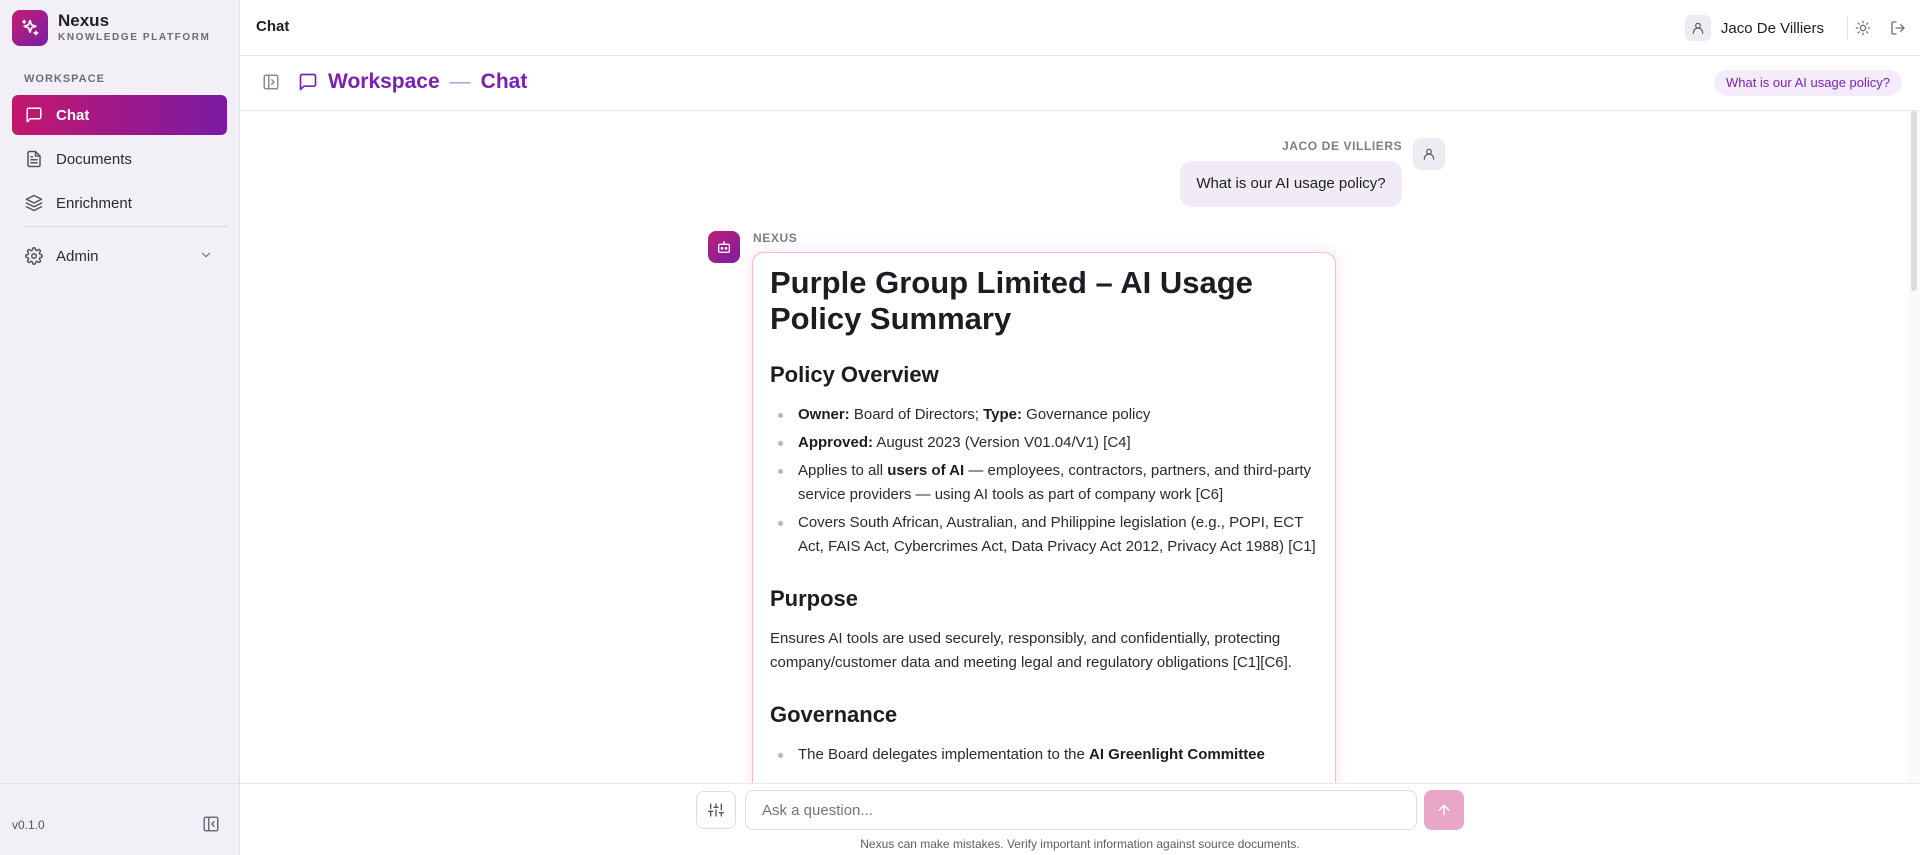  Describe the element at coordinates (504, 81) in the screenshot. I see `breadcrumb-page: Chat` at that location.